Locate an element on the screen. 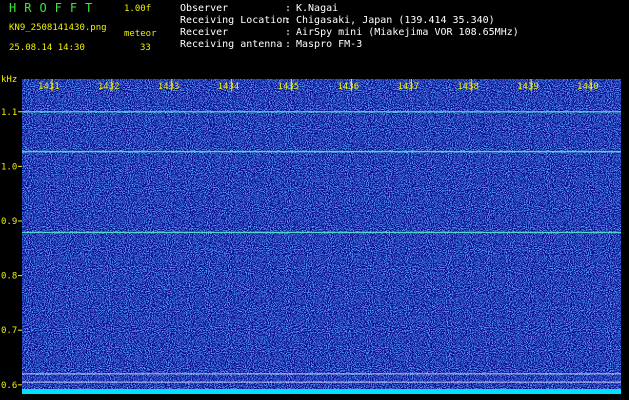  y-tick-label: 1.0 is located at coordinates (9, 167).